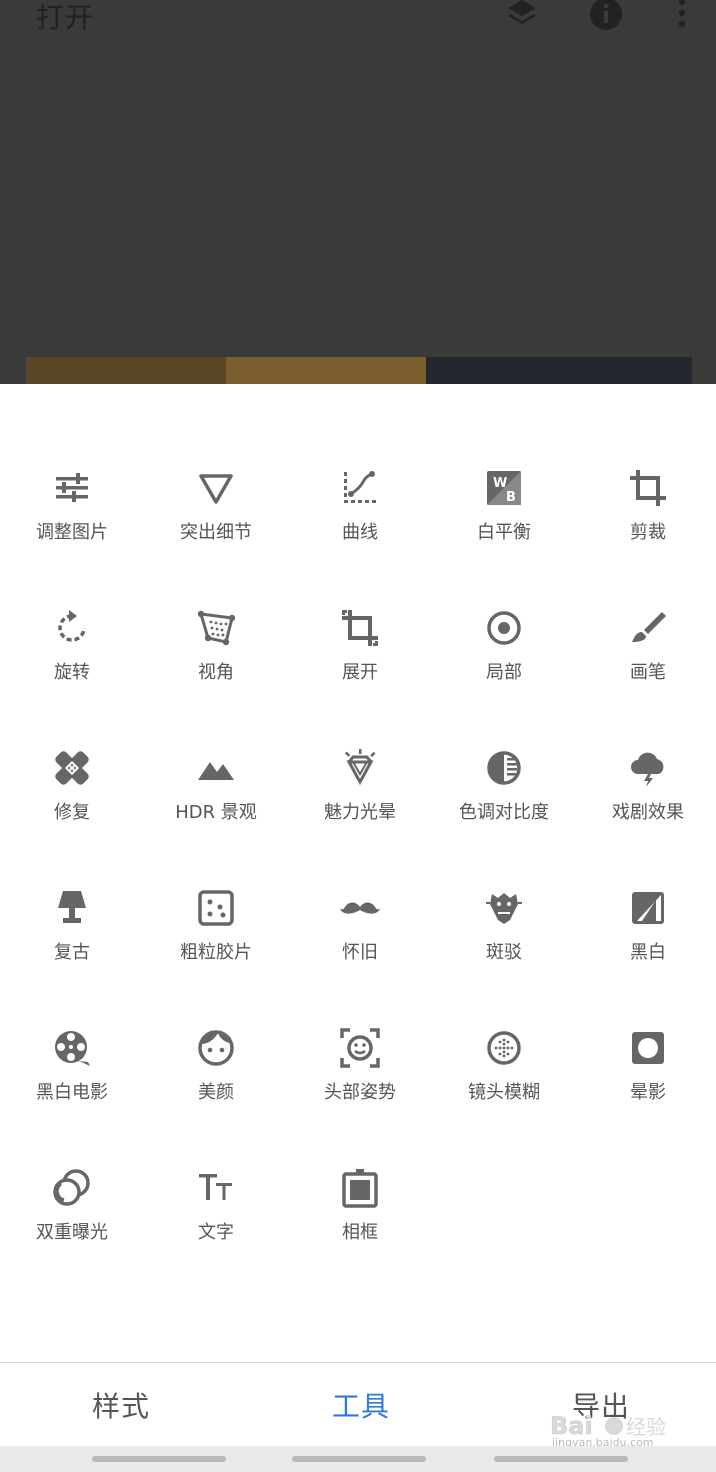 The height and width of the screenshot is (1472, 716). What do you see at coordinates (648, 812) in the screenshot?
I see `tool-label: 戏剧效果` at bounding box center [648, 812].